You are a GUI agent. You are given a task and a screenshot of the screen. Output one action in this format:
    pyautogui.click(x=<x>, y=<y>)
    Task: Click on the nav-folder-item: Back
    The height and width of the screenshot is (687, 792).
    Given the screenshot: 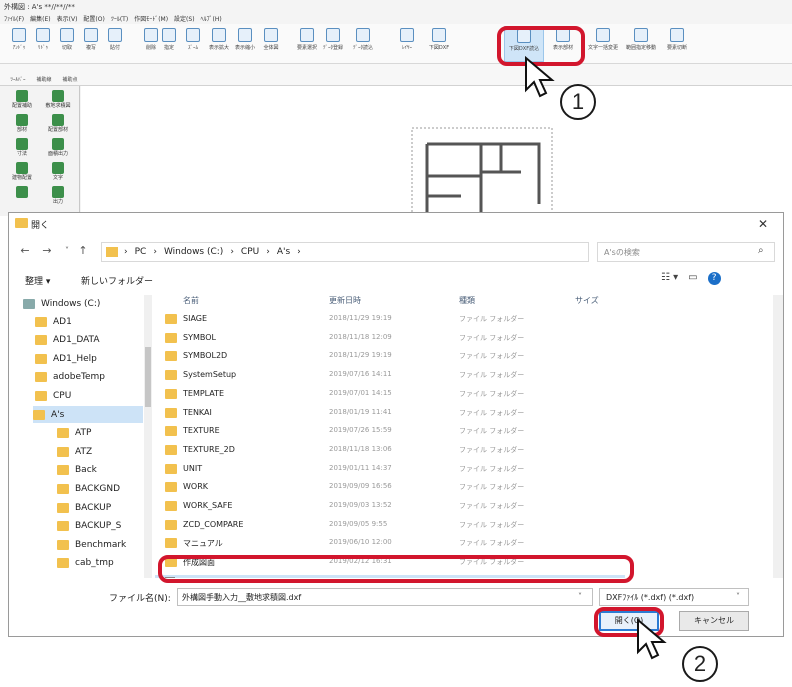 What is the action you would take?
    pyautogui.click(x=77, y=470)
    